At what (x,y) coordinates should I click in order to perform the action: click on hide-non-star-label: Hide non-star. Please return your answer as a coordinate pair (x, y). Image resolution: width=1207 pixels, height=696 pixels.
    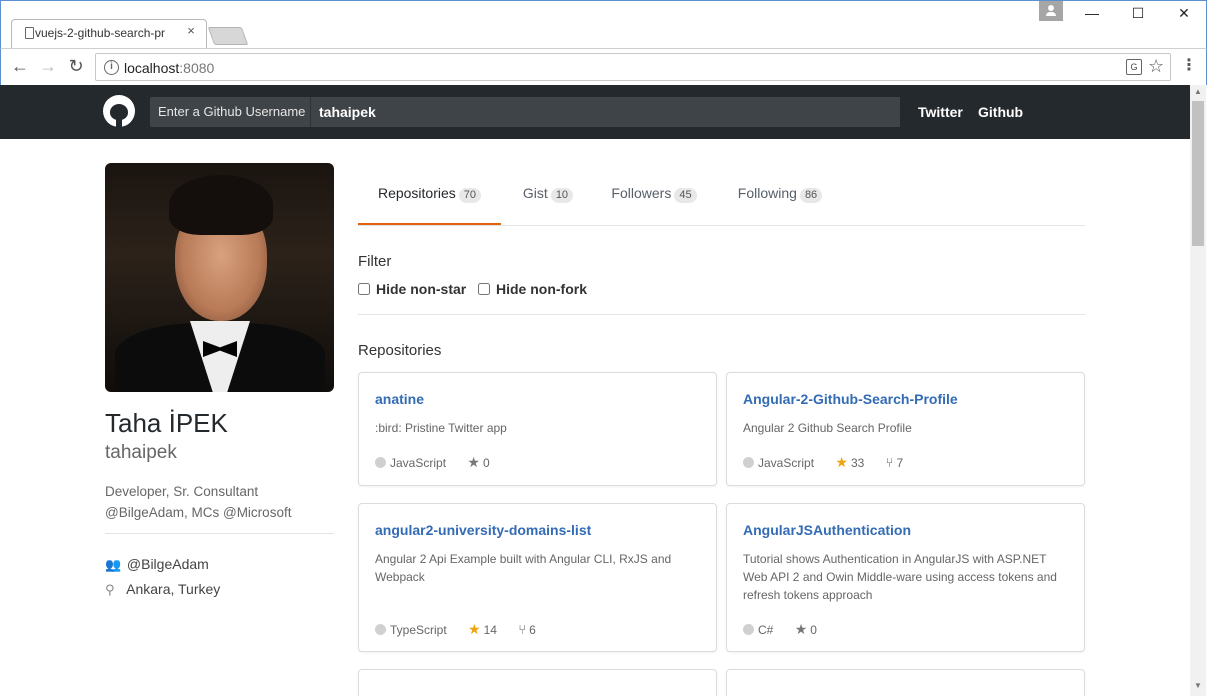
    Looking at the image, I should click on (421, 289).